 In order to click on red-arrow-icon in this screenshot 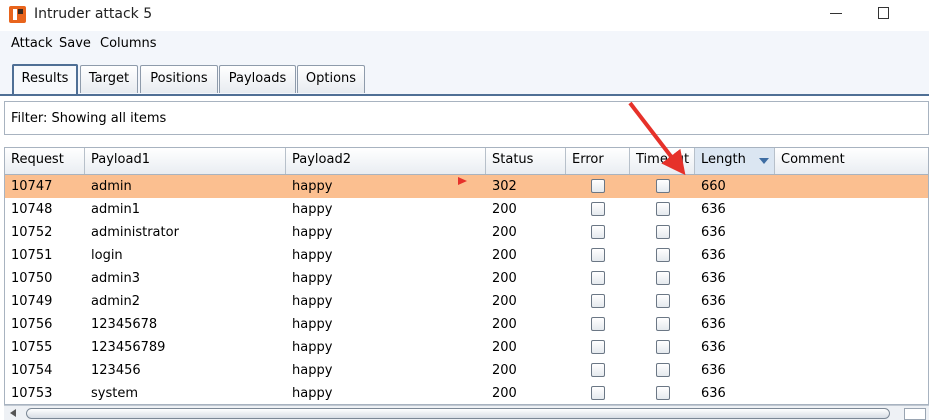, I will do `click(657, 138)`.